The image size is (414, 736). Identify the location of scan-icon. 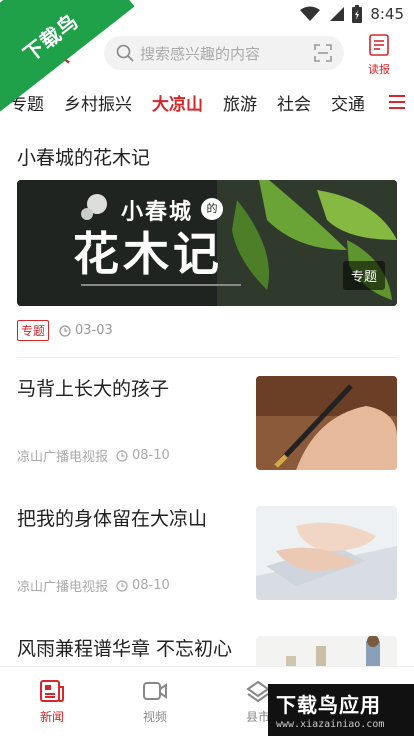
(323, 53).